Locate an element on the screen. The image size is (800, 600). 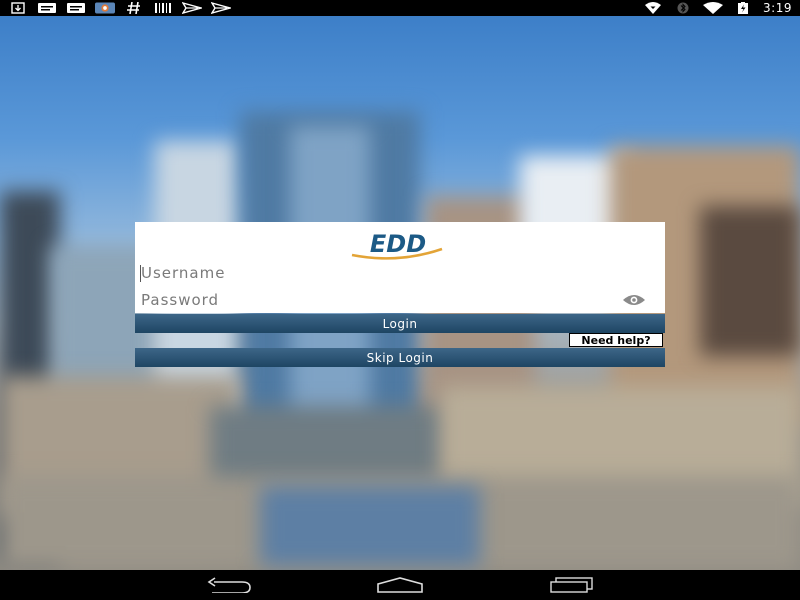
text-cursor is located at coordinates (140, 273).